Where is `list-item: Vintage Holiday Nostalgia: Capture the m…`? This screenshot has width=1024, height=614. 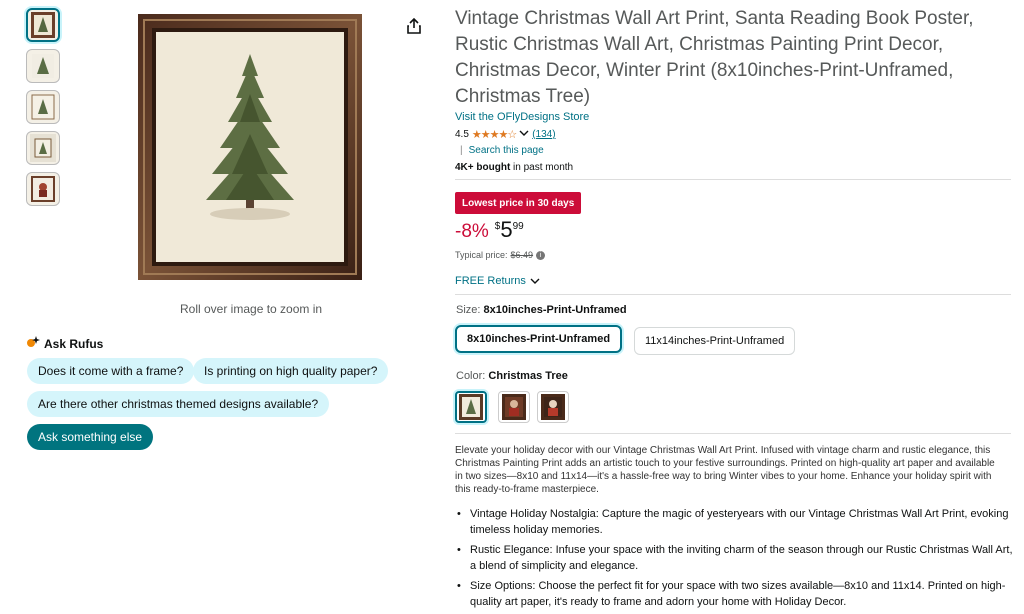
list-item: Vintage Holiday Nostalgia: Capture the m… is located at coordinates (735, 522).